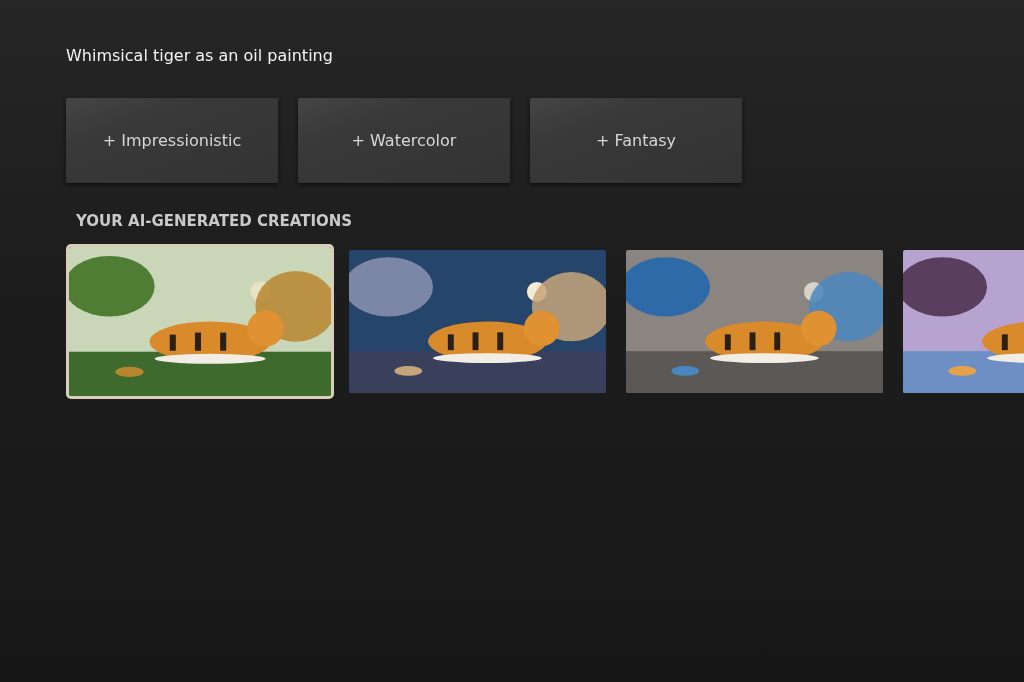  Describe the element at coordinates (215, 221) in the screenshot. I see `section-heading: YOUR AI-GENERATED CREATIONS` at that location.